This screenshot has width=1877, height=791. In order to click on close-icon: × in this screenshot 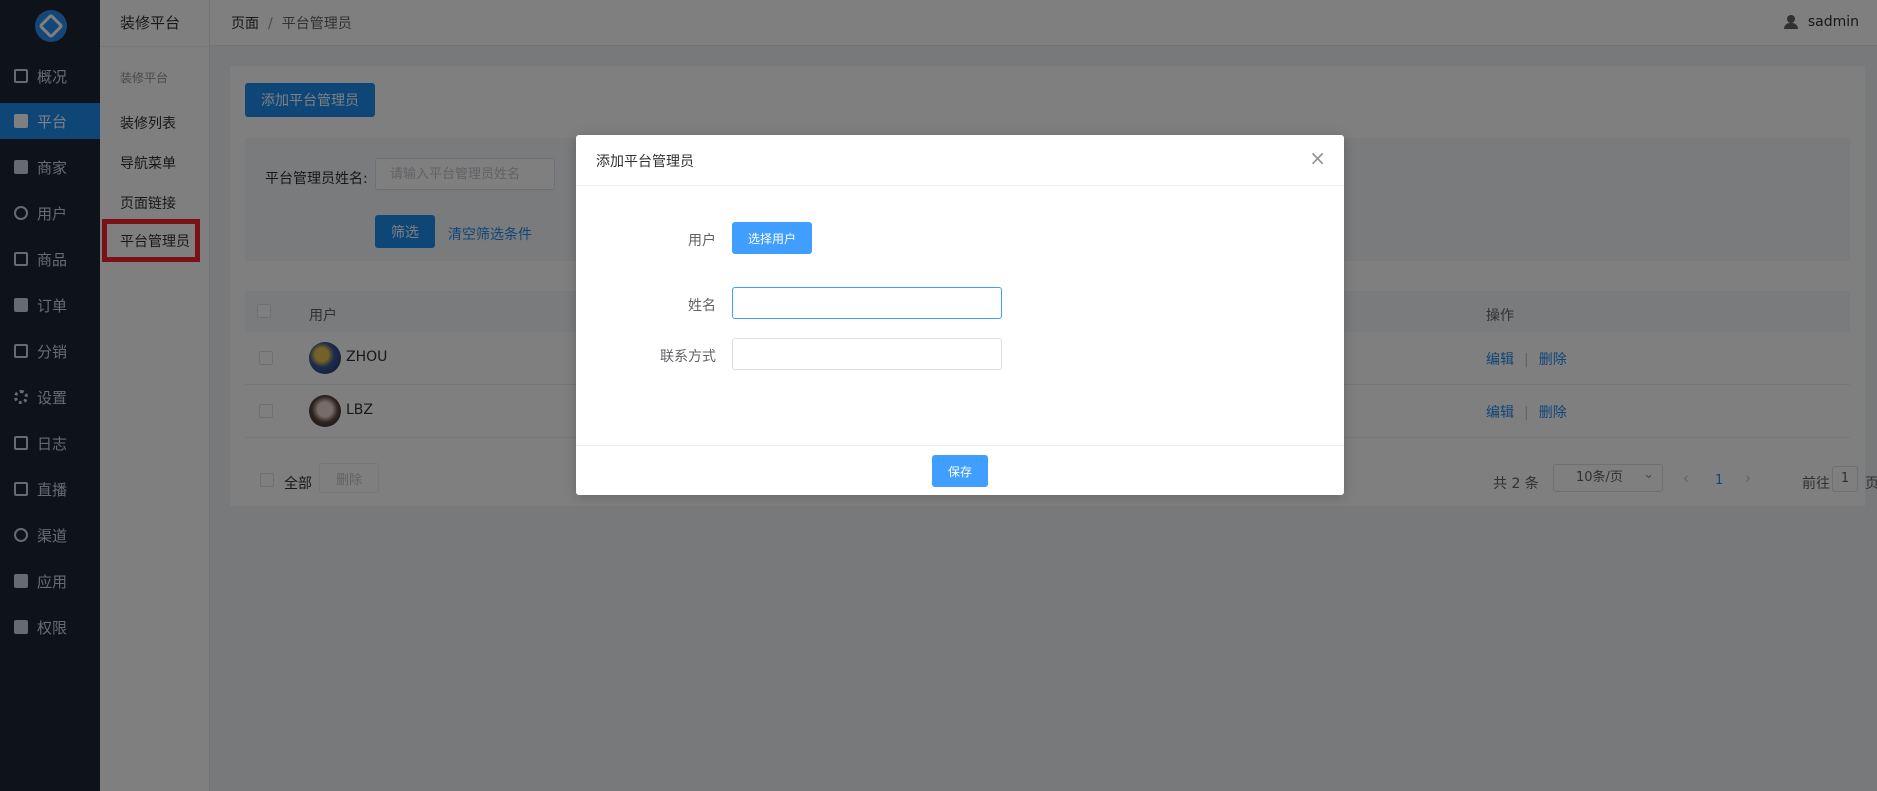, I will do `click(1317, 158)`.